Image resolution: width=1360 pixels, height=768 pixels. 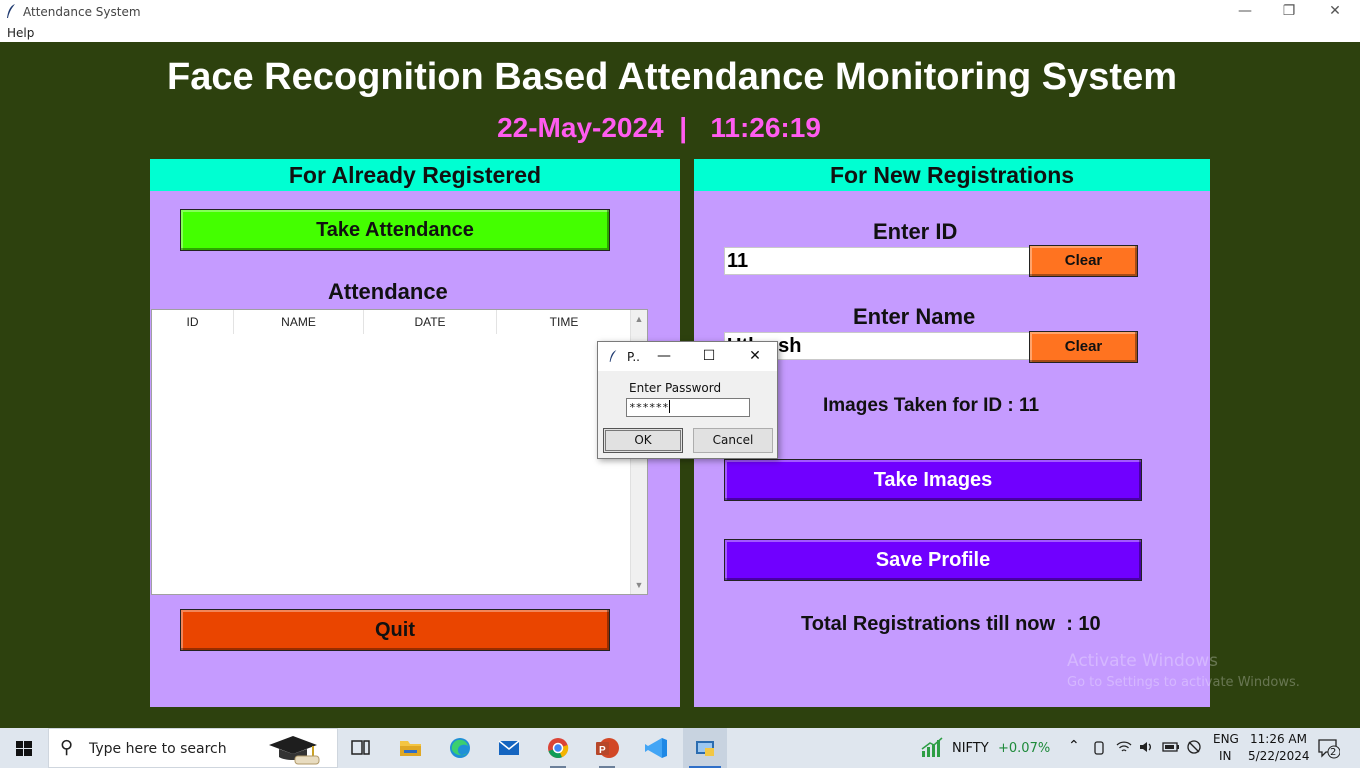 What do you see at coordinates (1183, 682) in the screenshot?
I see `watermark-line2: Go to Settings to activate Windows.` at bounding box center [1183, 682].